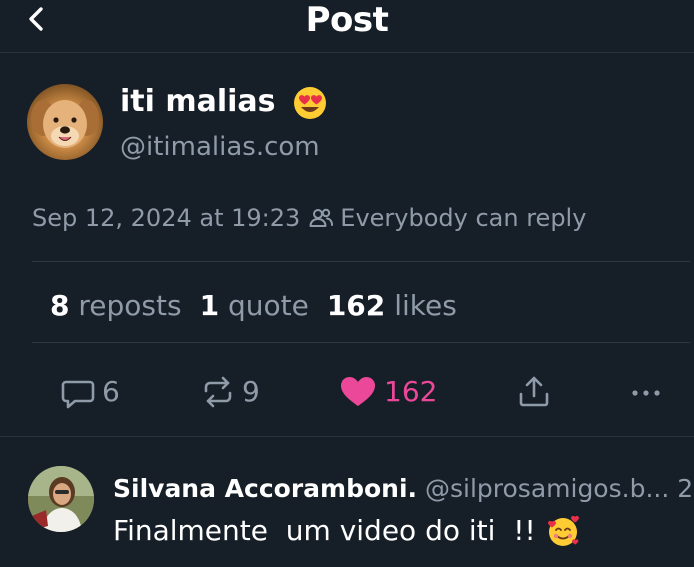  Describe the element at coordinates (347, 436) in the screenshot. I see `thread-divider` at that location.